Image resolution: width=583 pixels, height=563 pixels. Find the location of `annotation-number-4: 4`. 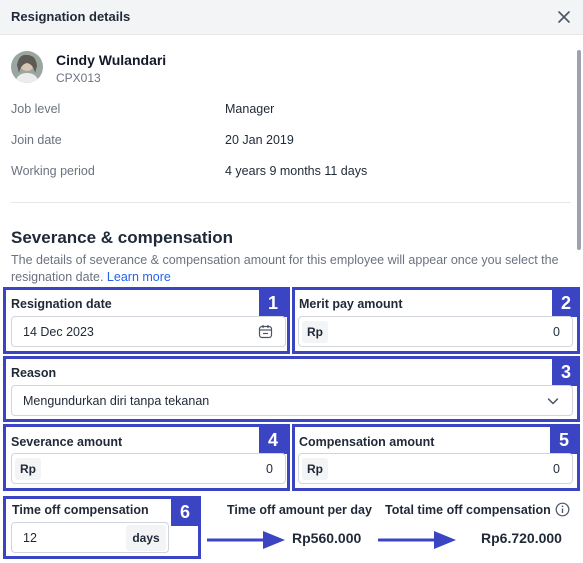

annotation-number-4: 4 is located at coordinates (273, 440).